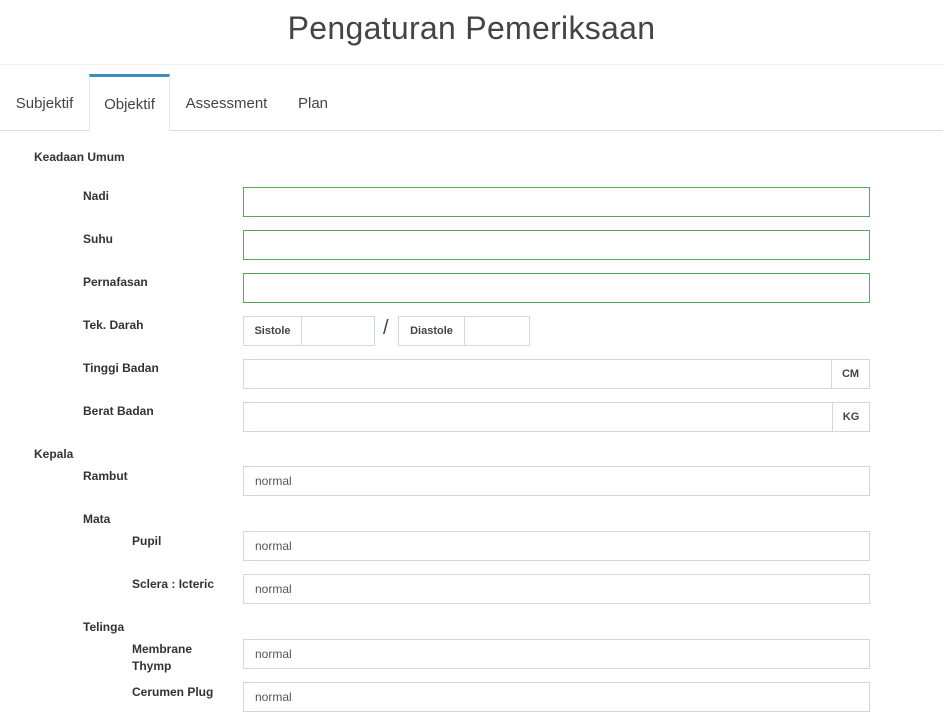  I want to click on pupil-input: normal, so click(556, 546).